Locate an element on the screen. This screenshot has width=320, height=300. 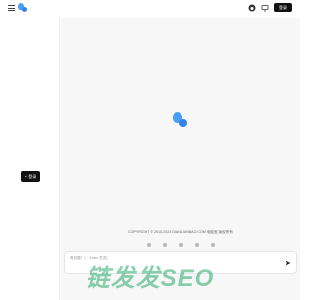
chat-input-placeholder: 有问题？(... Enter 发送) is located at coordinates (89, 258).